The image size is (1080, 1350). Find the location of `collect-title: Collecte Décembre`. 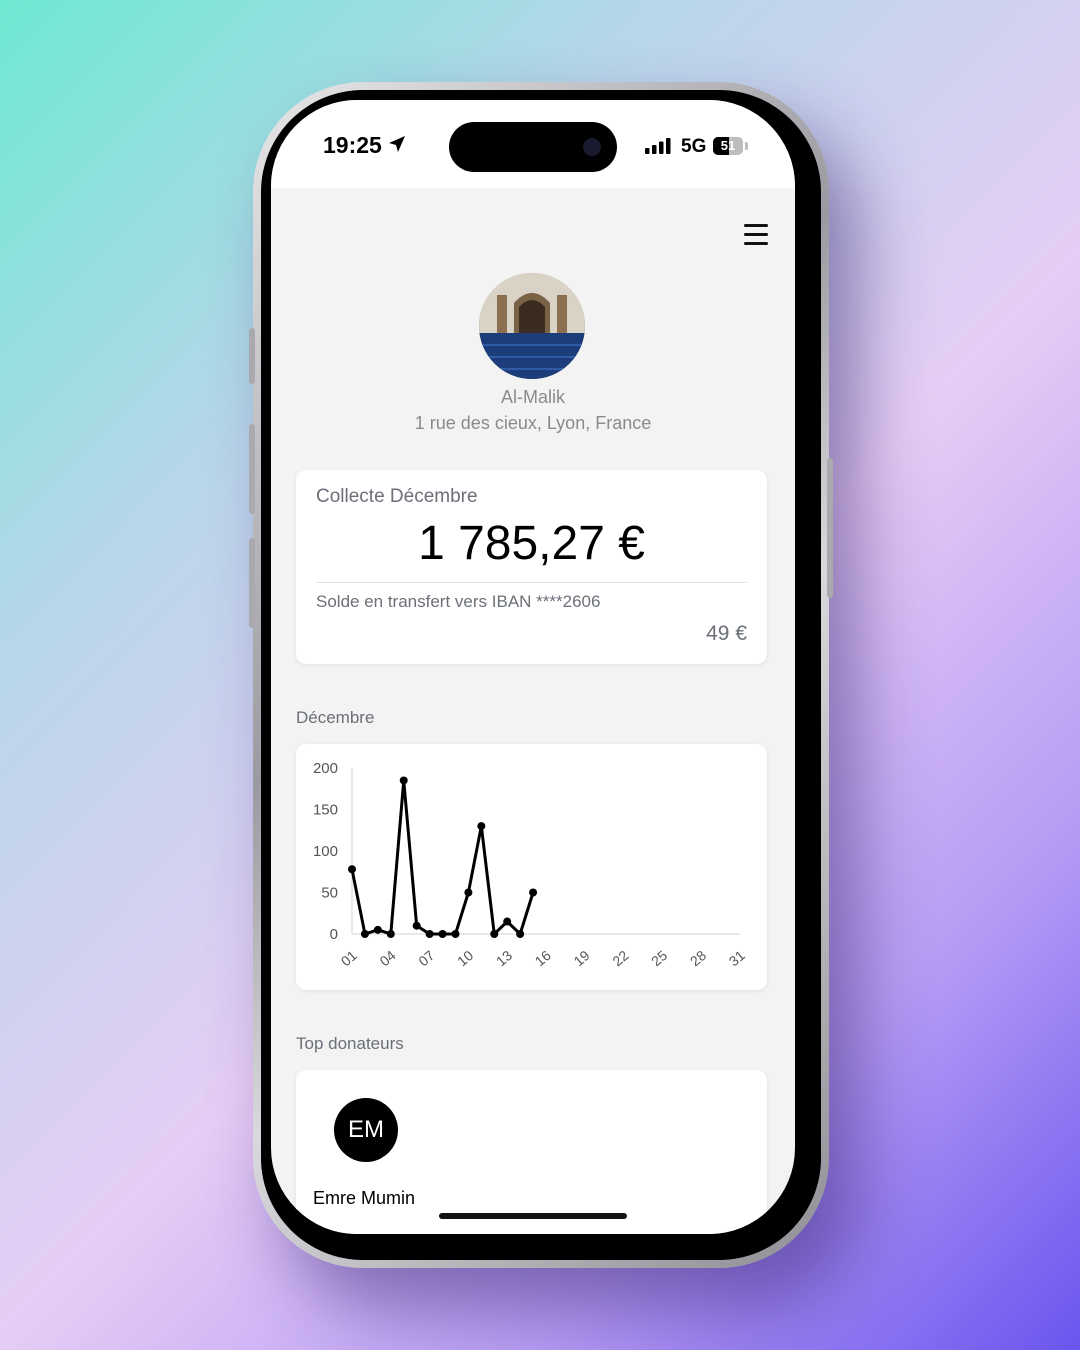

collect-title: Collecte Décembre is located at coordinates (397, 496).